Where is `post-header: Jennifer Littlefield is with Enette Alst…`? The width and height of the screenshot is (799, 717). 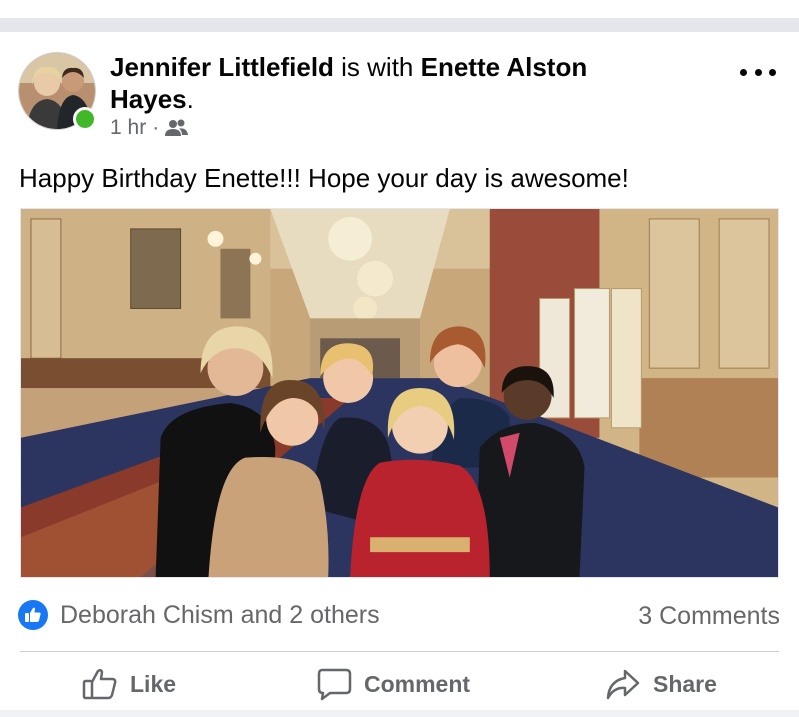
post-header: Jennifer Littlefield is with Enette Alst… is located at coordinates (390, 83).